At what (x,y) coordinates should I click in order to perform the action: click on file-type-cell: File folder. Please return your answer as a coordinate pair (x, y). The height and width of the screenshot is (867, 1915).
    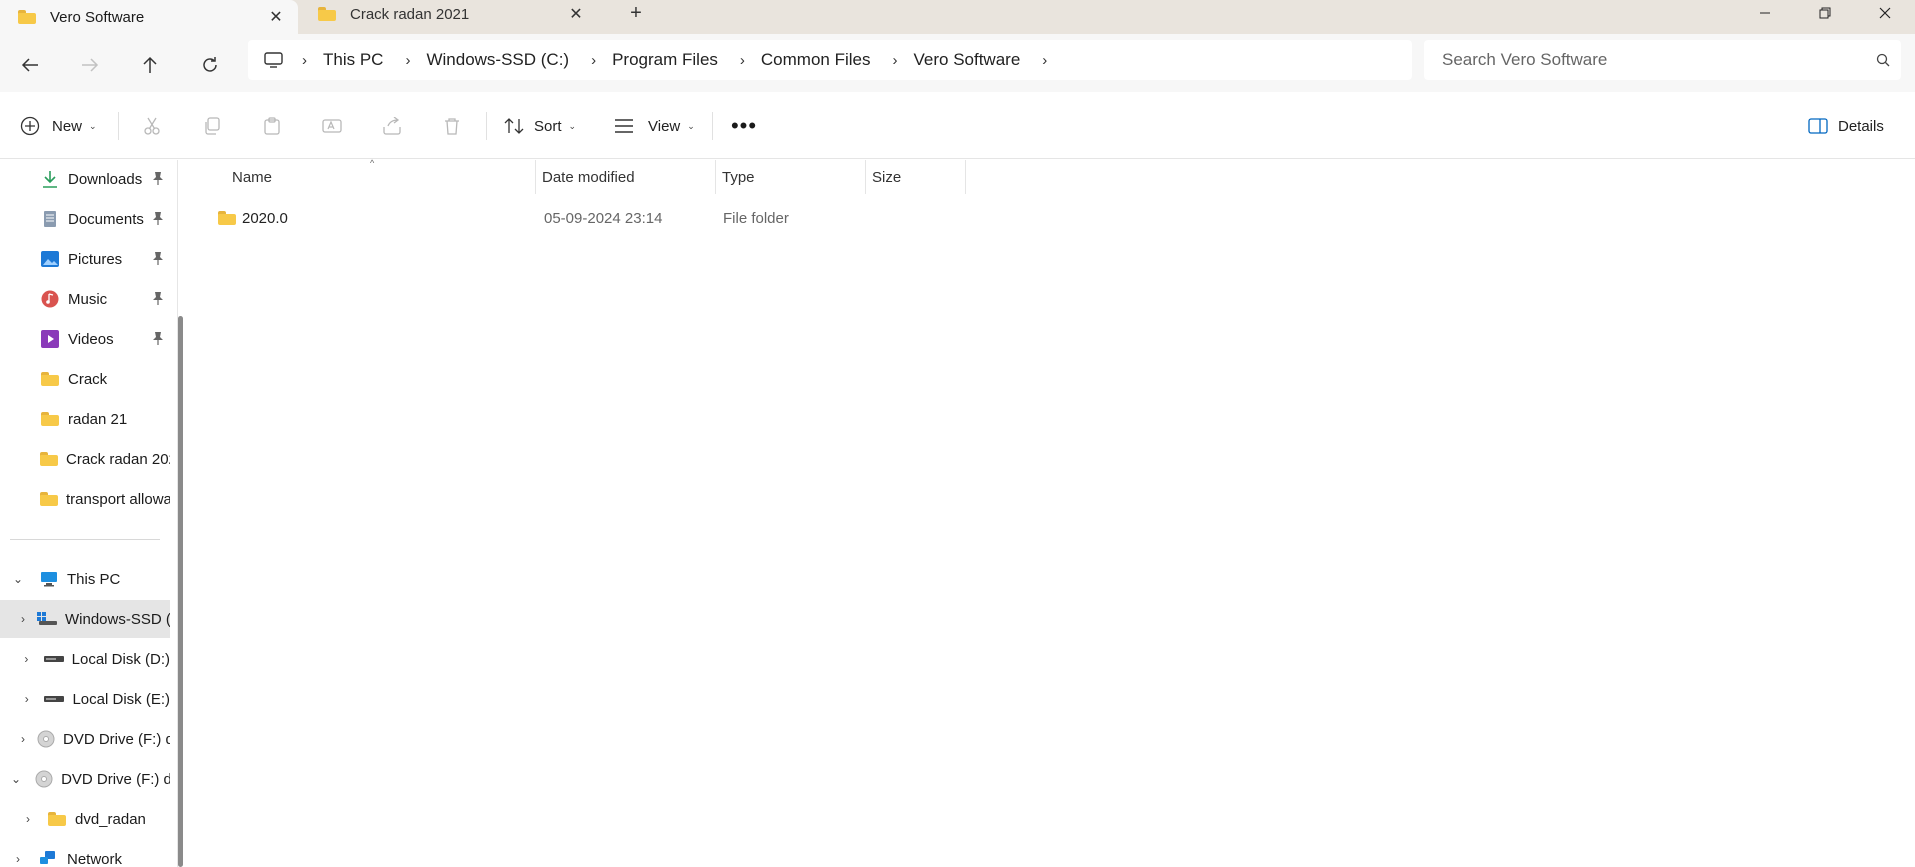
    Looking at the image, I should click on (756, 218).